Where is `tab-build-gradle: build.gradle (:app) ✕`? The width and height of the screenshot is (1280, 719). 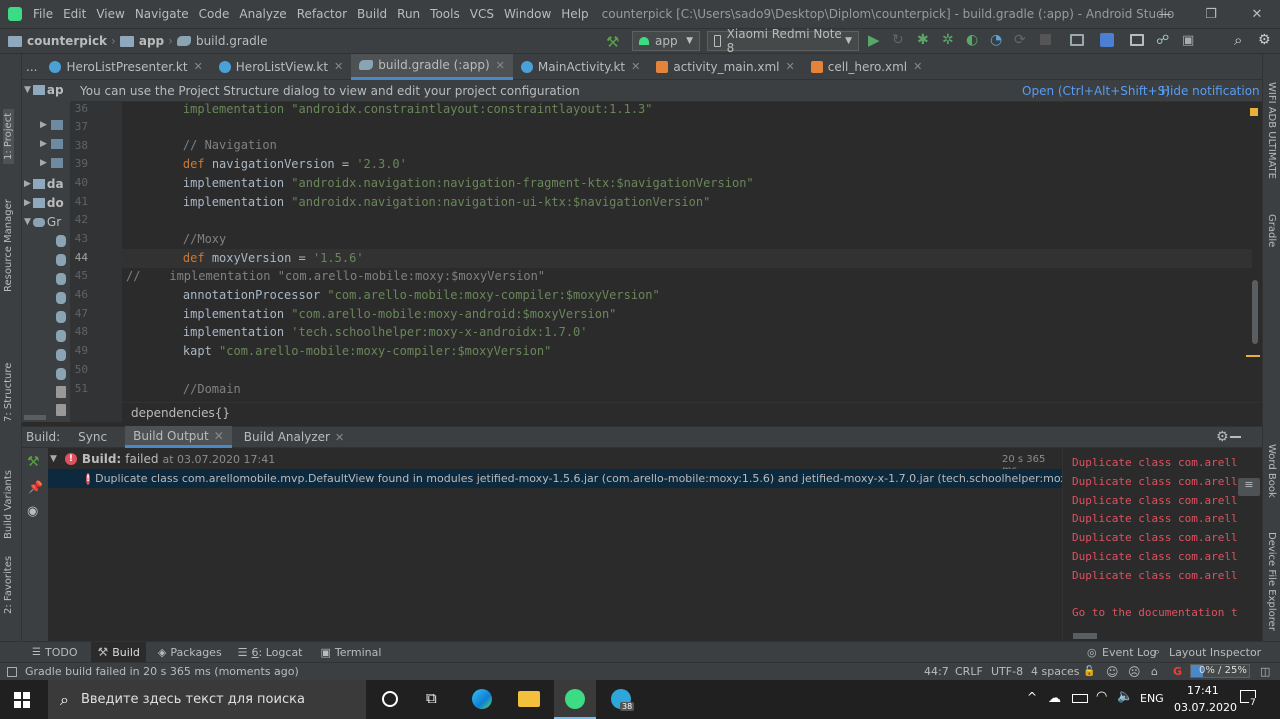 tab-build-gradle: build.gradle (:app) ✕ is located at coordinates (432, 66).